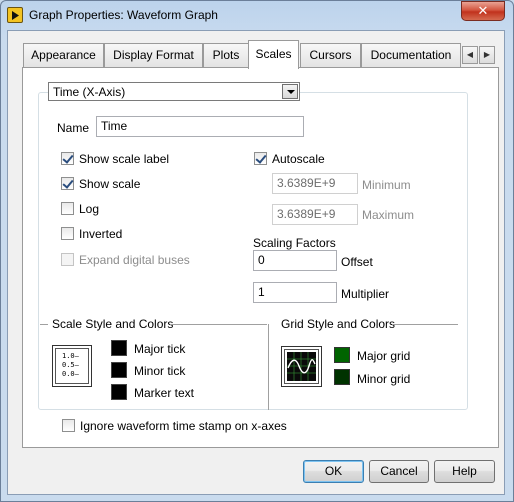 The height and width of the screenshot is (502, 514). Describe the element at coordinates (164, 393) in the screenshot. I see `marker-text-label: Marker text` at that location.